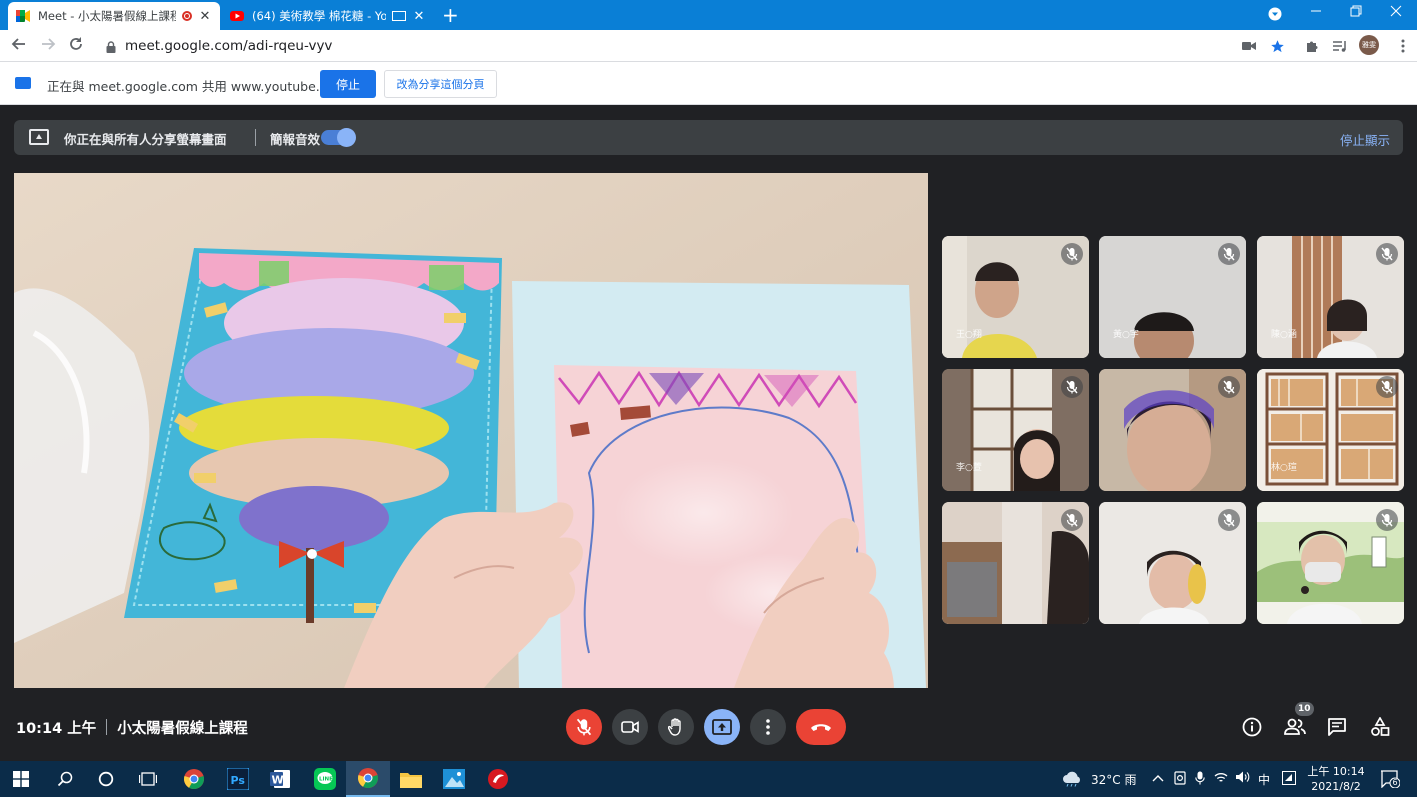  Describe the element at coordinates (1356, 13) in the screenshot. I see `restore-icon` at that location.